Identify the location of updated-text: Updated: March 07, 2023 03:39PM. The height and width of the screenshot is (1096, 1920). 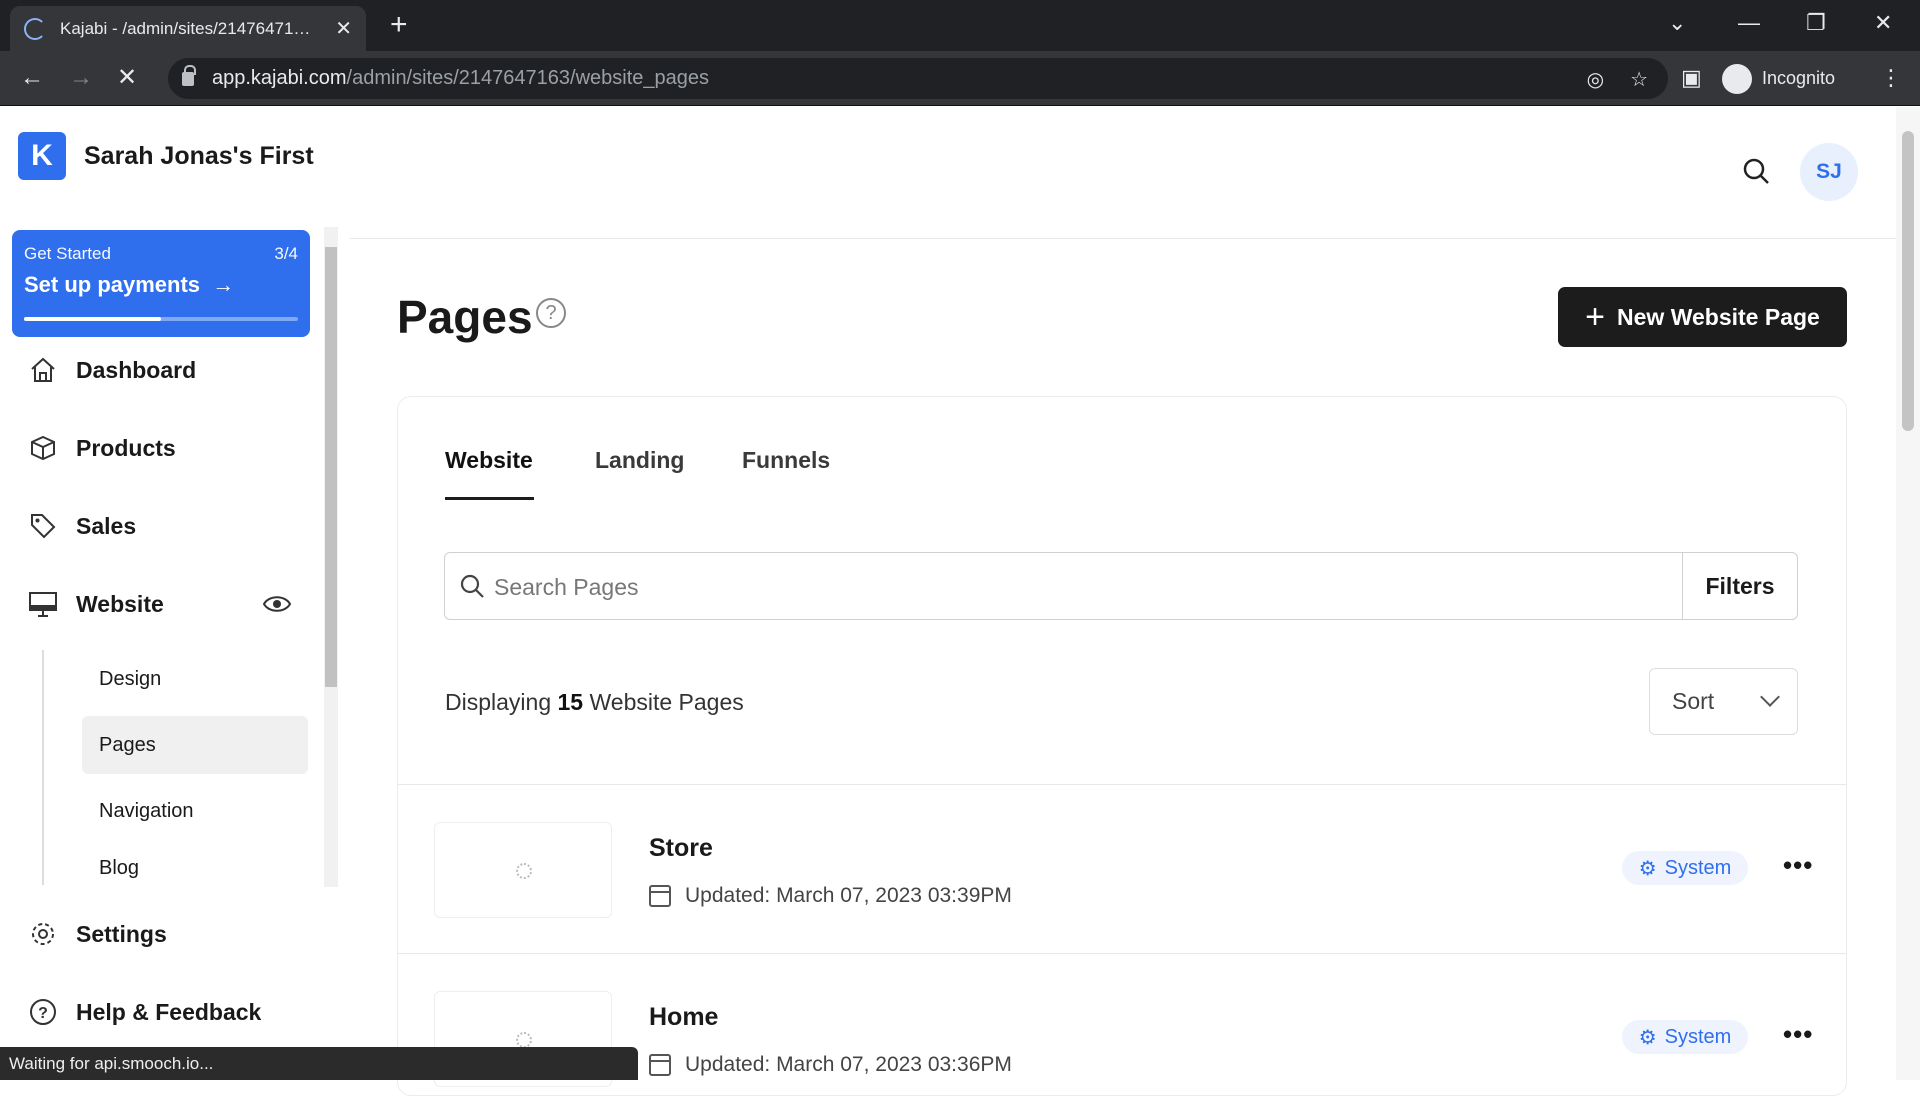
(848, 895).